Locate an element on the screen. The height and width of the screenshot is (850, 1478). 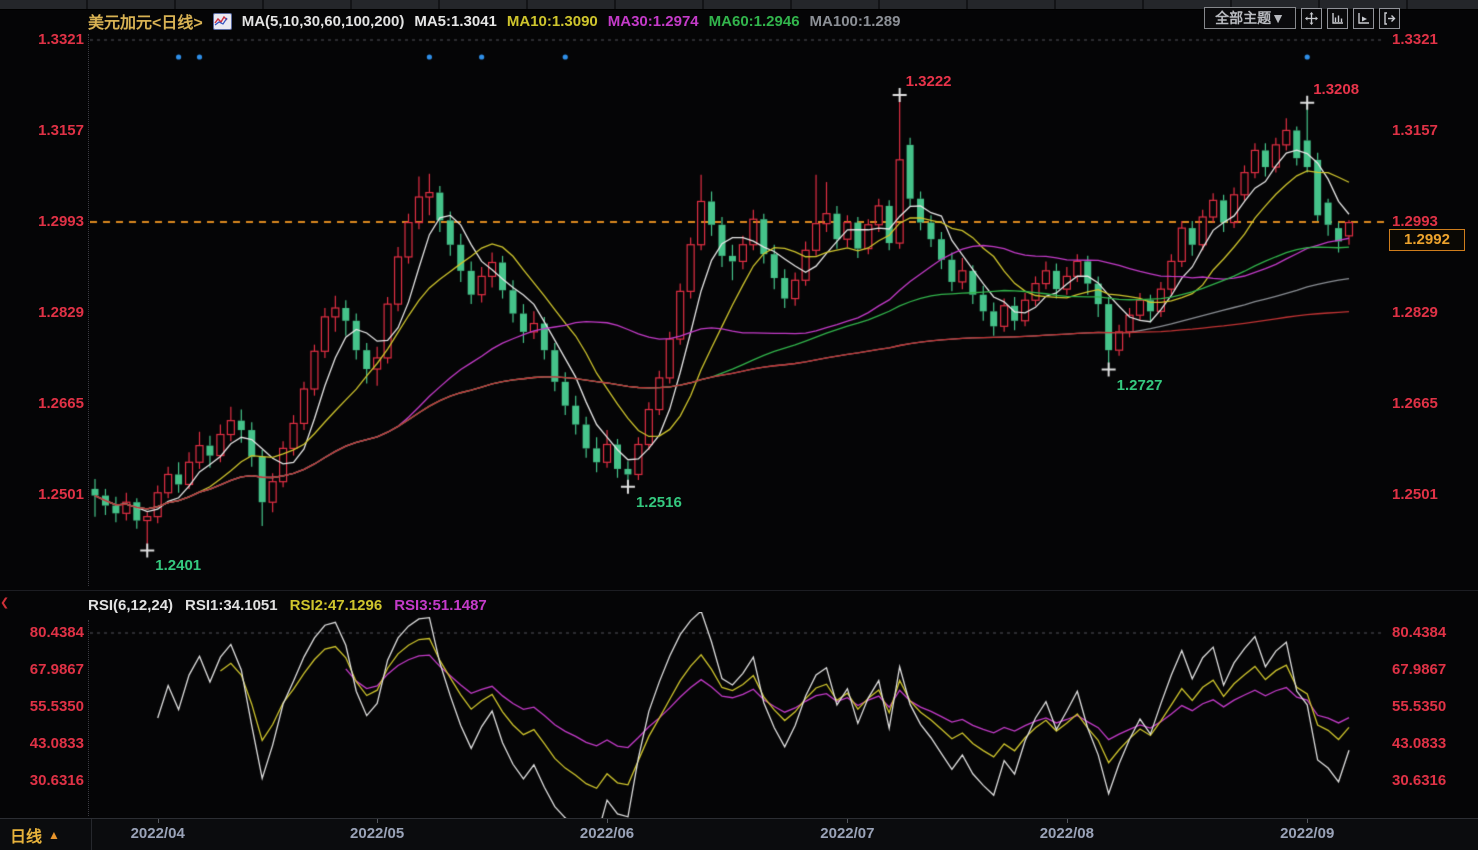
rsi2-value: RSI2:47.1296 is located at coordinates (336, 605).